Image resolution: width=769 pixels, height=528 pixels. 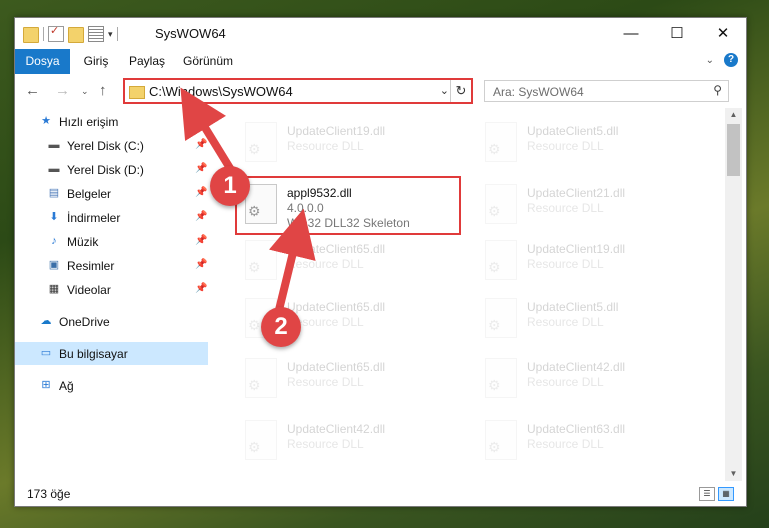 What do you see at coordinates (89, 122) in the screenshot?
I see `nav-label: Hızlı erişim` at bounding box center [89, 122].